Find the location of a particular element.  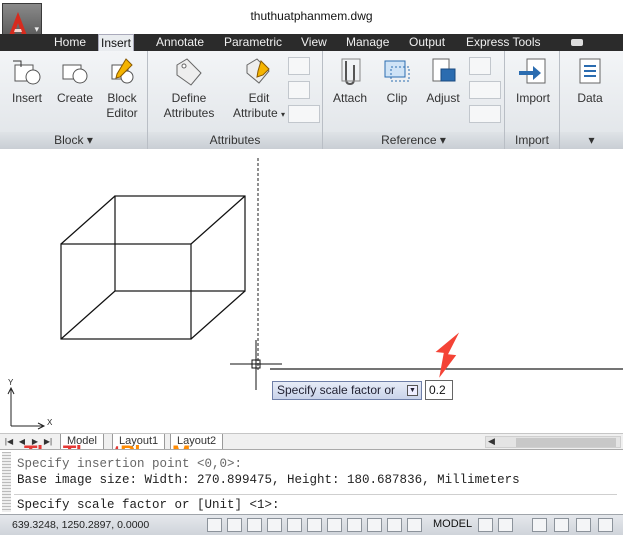

tab-output: Output is located at coordinates (427, 42).